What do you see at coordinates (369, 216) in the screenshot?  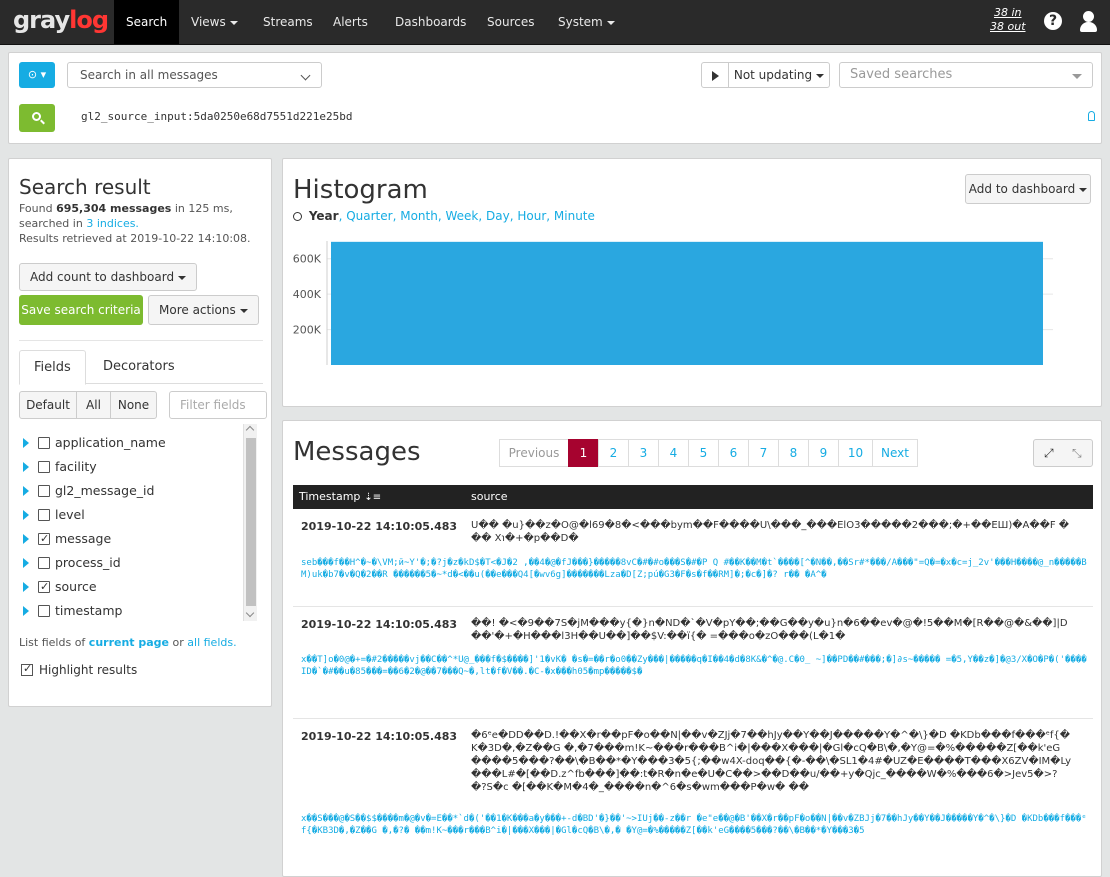 I see `resolution-quarter: Quarter` at bounding box center [369, 216].